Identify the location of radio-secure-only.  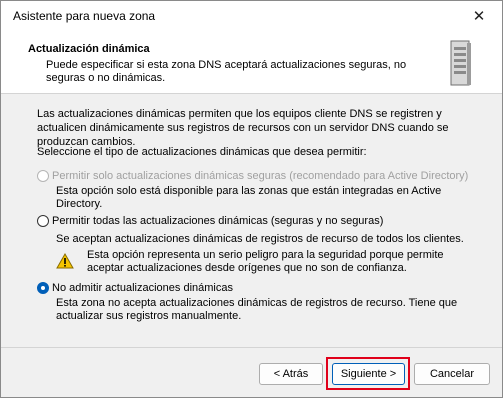
(43, 176).